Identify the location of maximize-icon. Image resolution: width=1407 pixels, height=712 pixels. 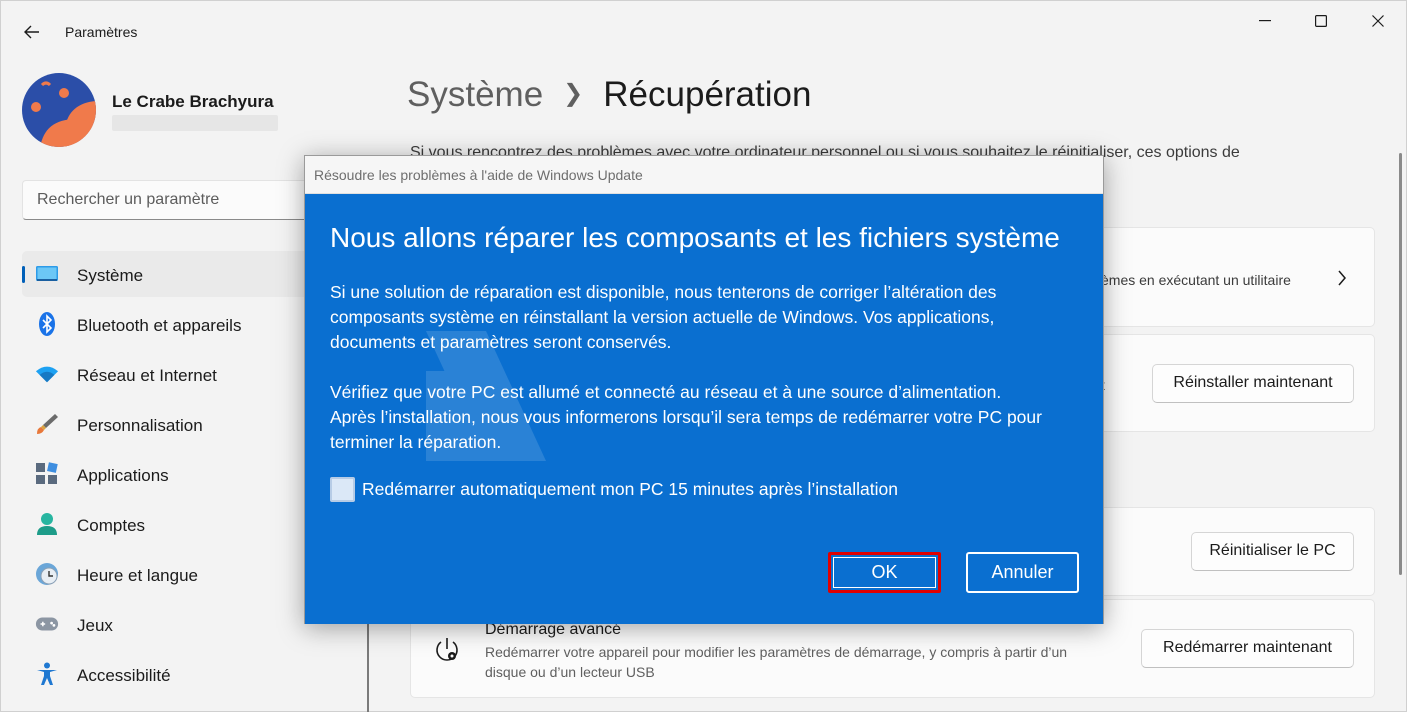
(1321, 21).